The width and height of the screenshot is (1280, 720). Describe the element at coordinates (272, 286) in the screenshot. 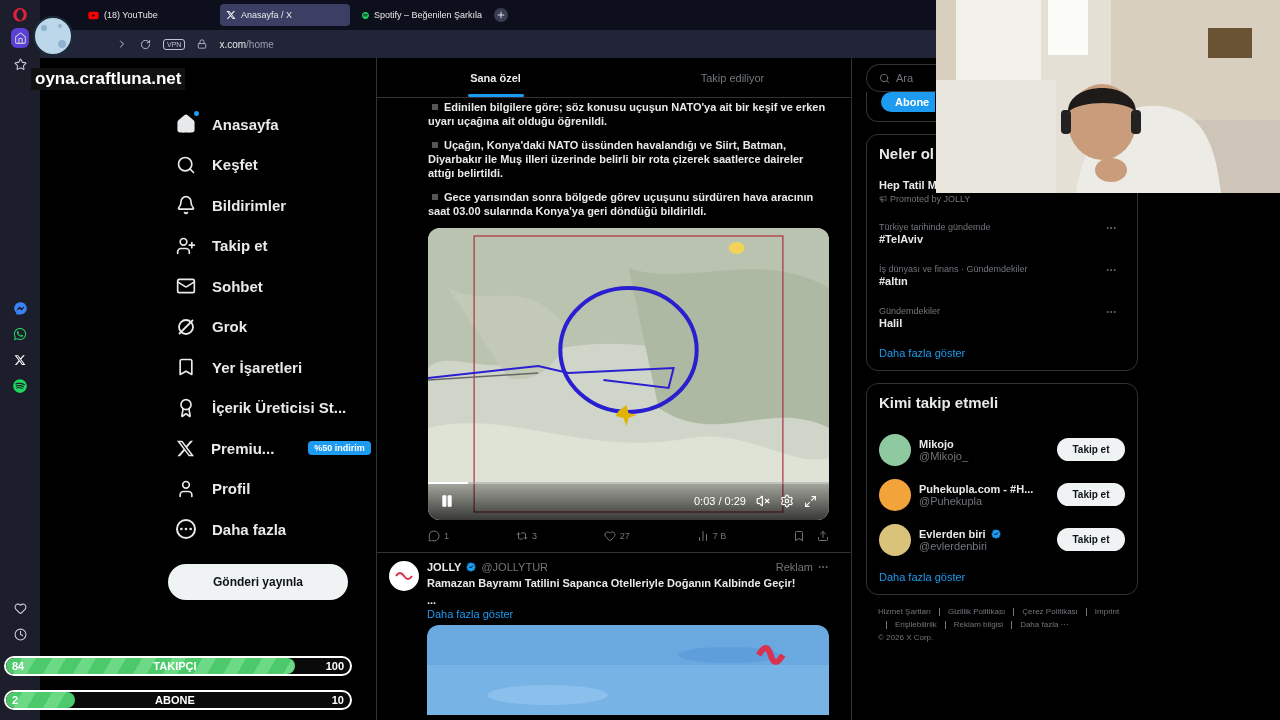

I see `nav-item: Sohbet` at that location.